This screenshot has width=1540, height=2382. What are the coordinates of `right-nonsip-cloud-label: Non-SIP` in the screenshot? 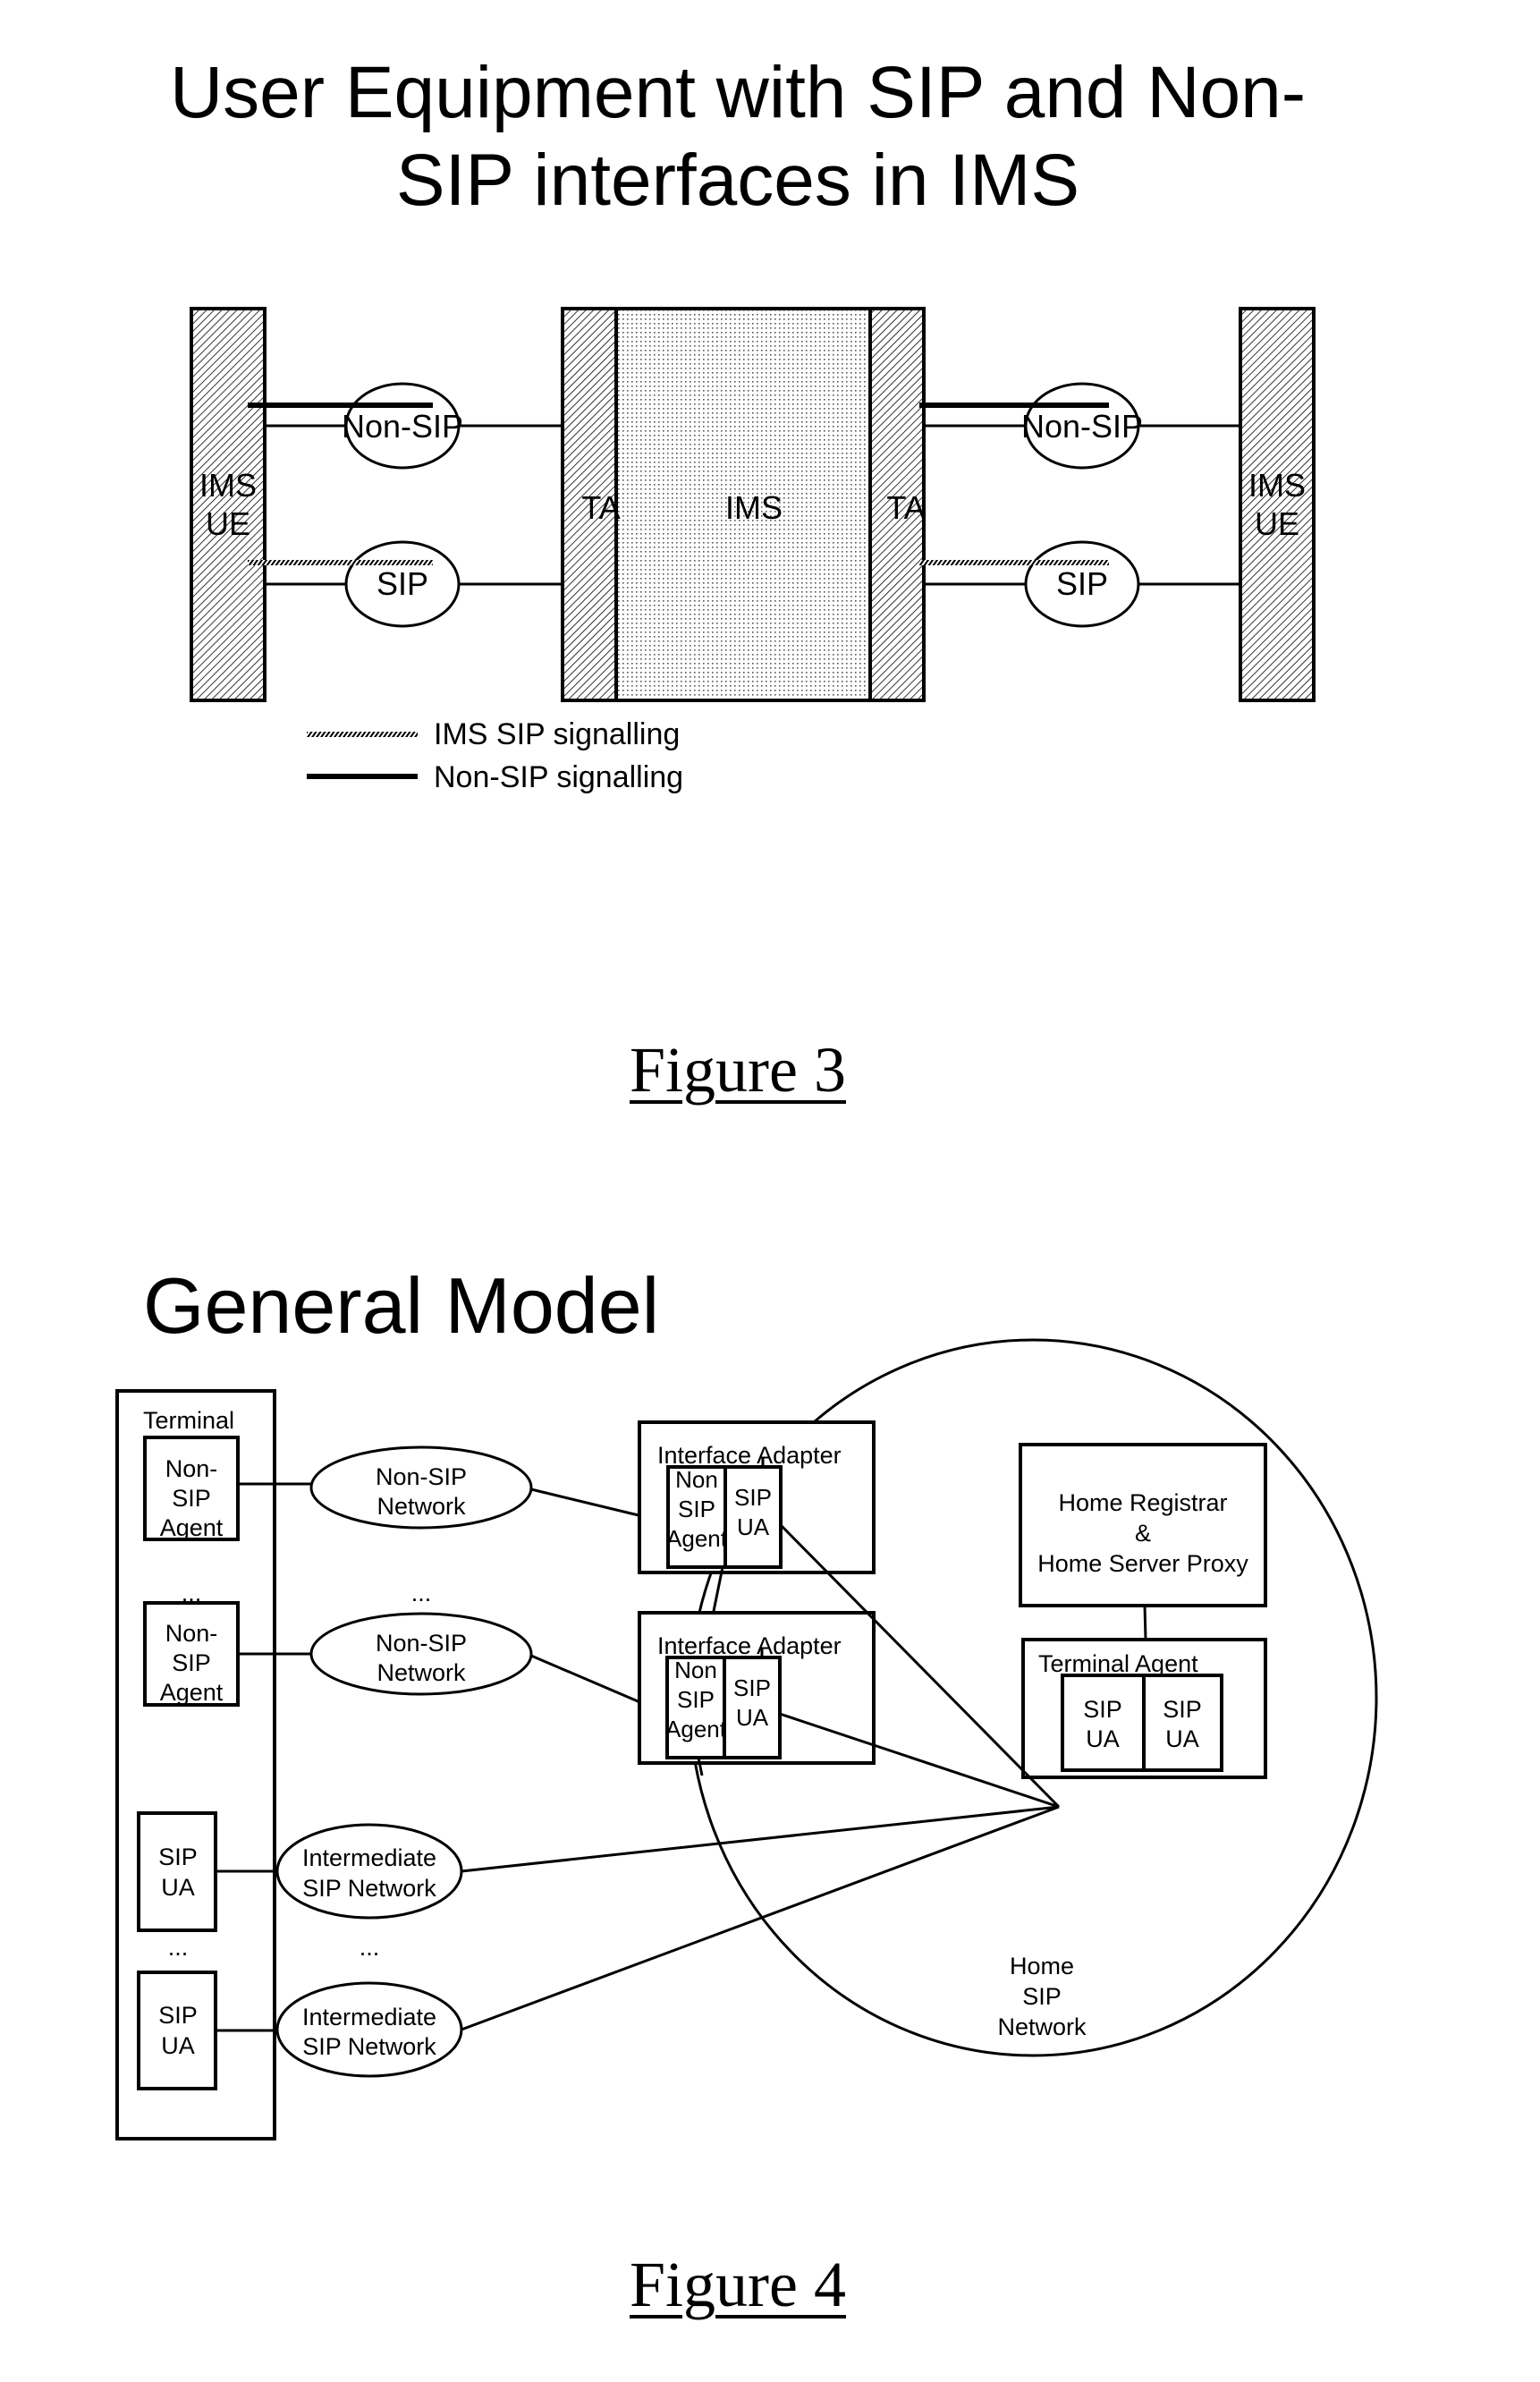 It's located at (1082, 426).